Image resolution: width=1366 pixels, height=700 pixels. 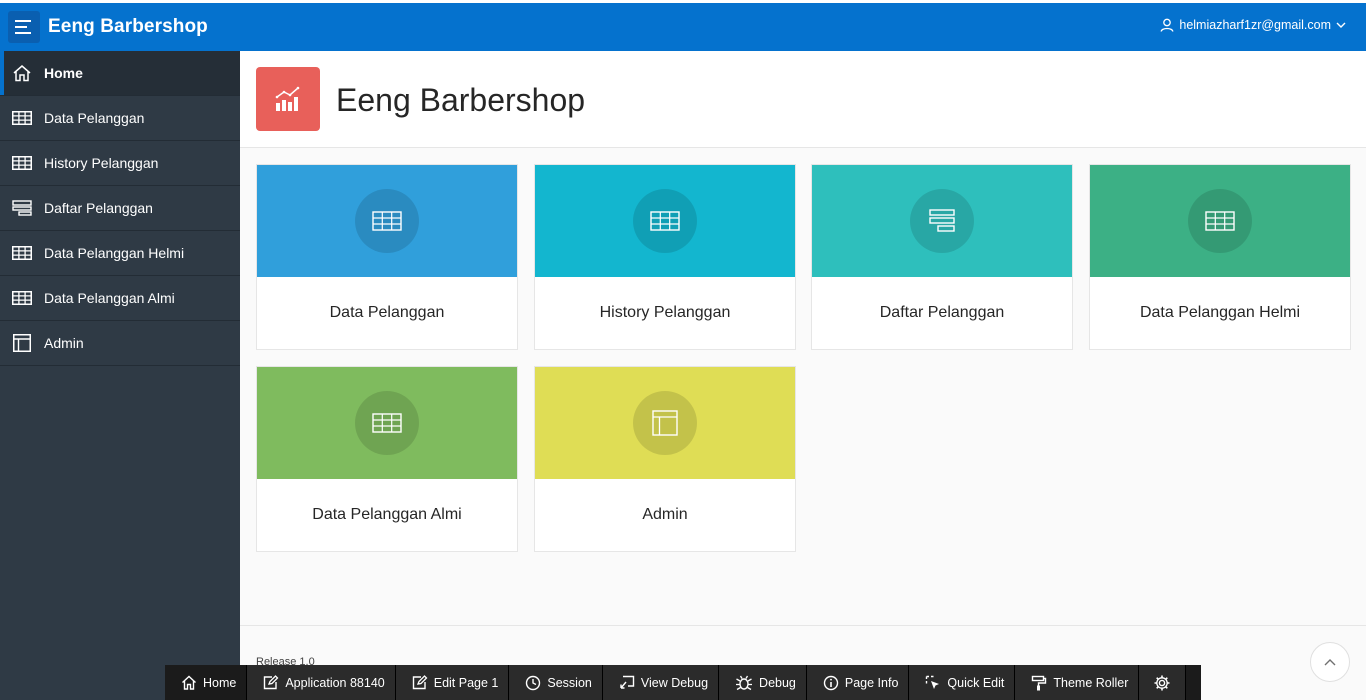 I want to click on card-data-pelanggan-helmi: Data Pelanggan Helmi, so click(x=1220, y=257).